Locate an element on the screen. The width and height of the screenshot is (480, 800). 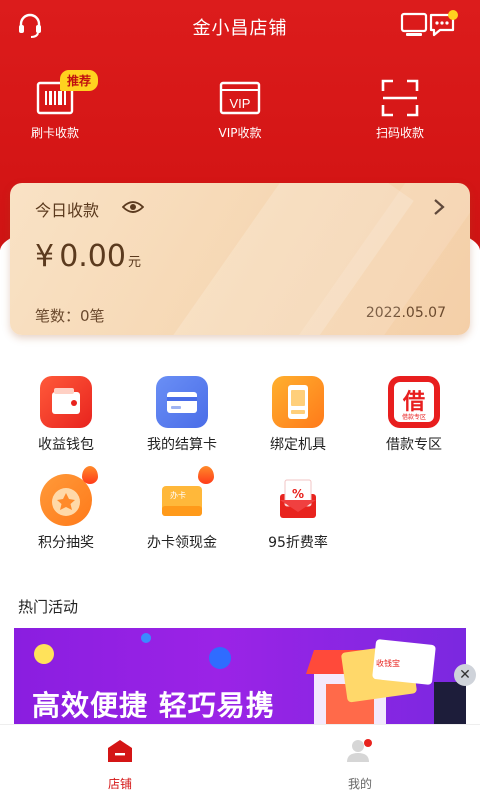
grid-item-bind-device: 绑定机具 is located at coordinates (298, 416).